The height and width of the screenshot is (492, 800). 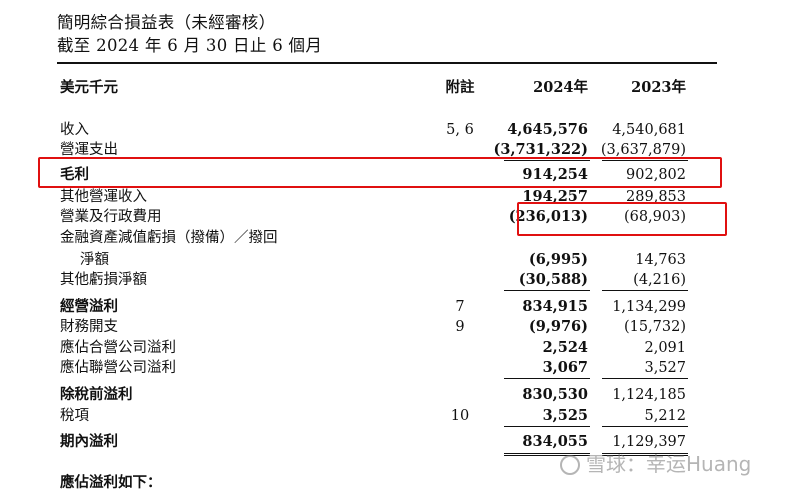 I want to click on row-label: 應佔合營公司溢利, so click(x=118, y=348).